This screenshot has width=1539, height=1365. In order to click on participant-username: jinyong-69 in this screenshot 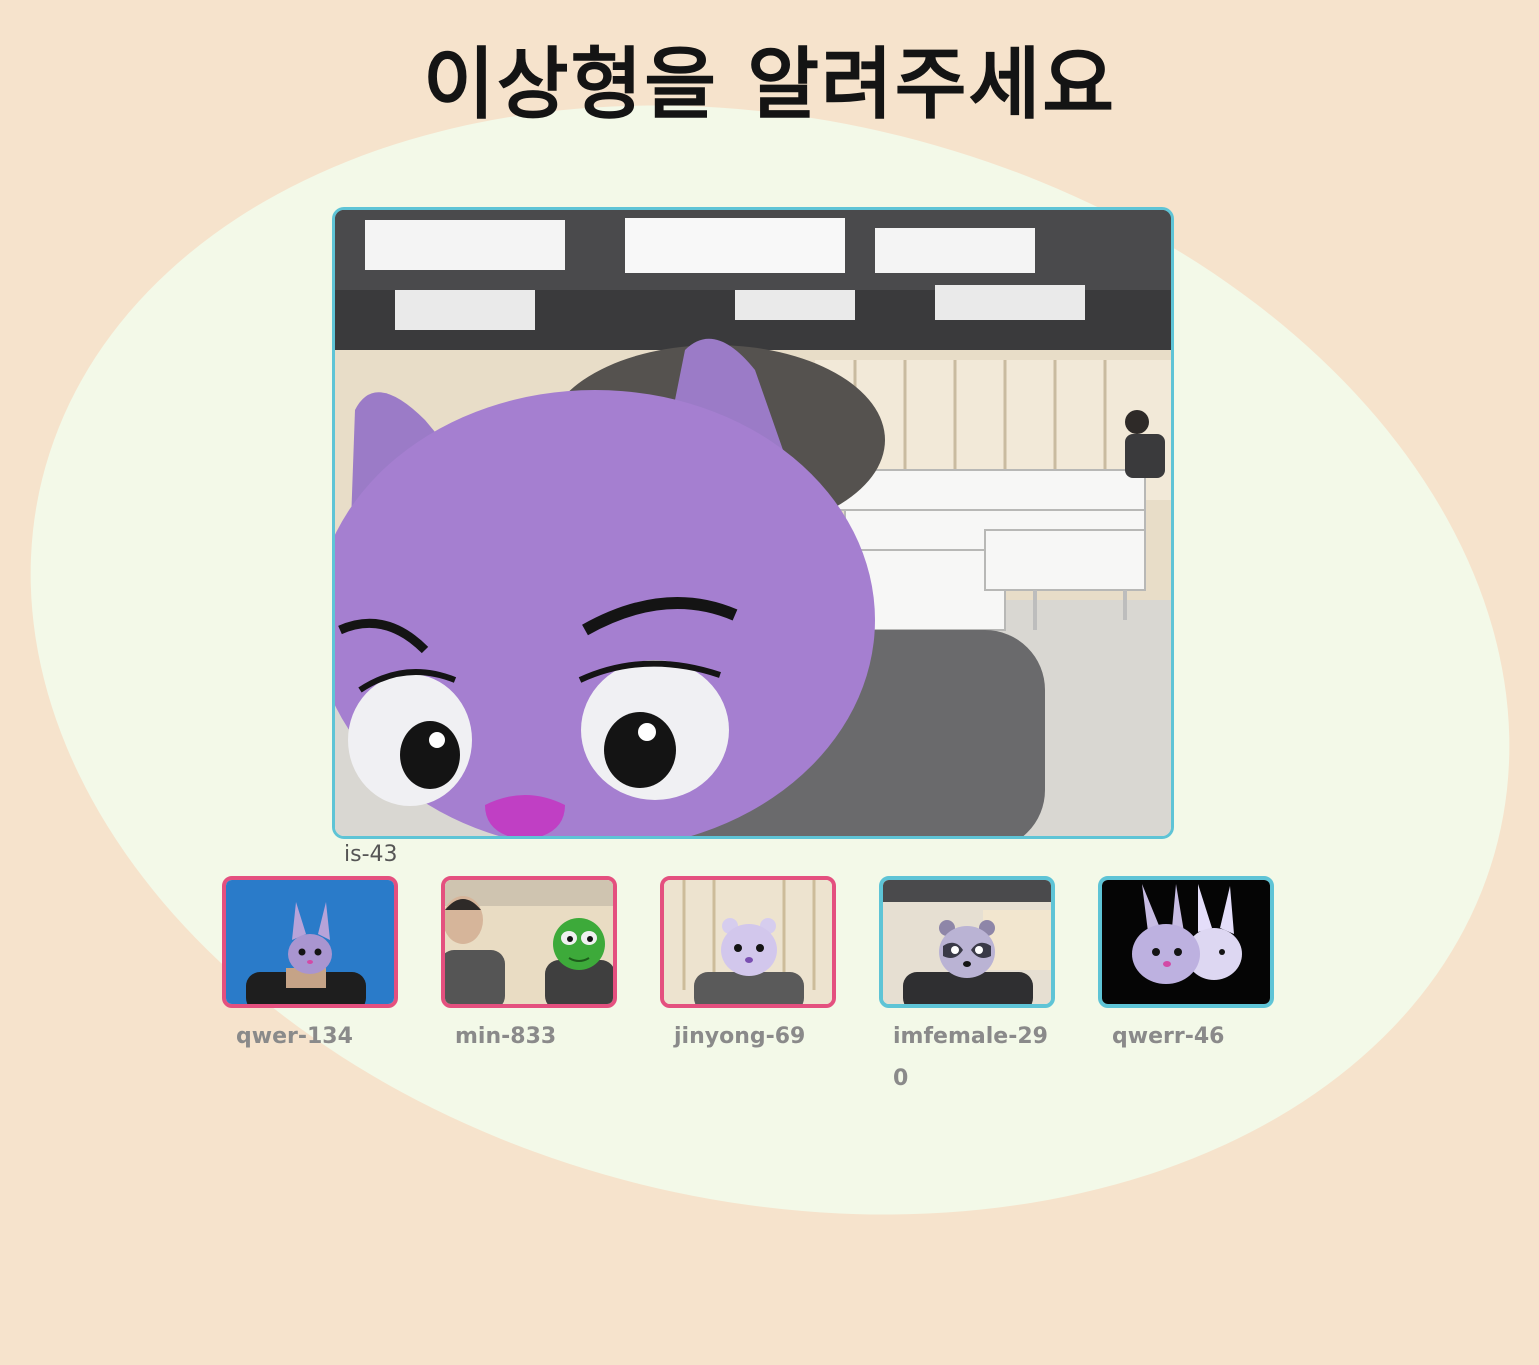, I will do `click(740, 1036)`.